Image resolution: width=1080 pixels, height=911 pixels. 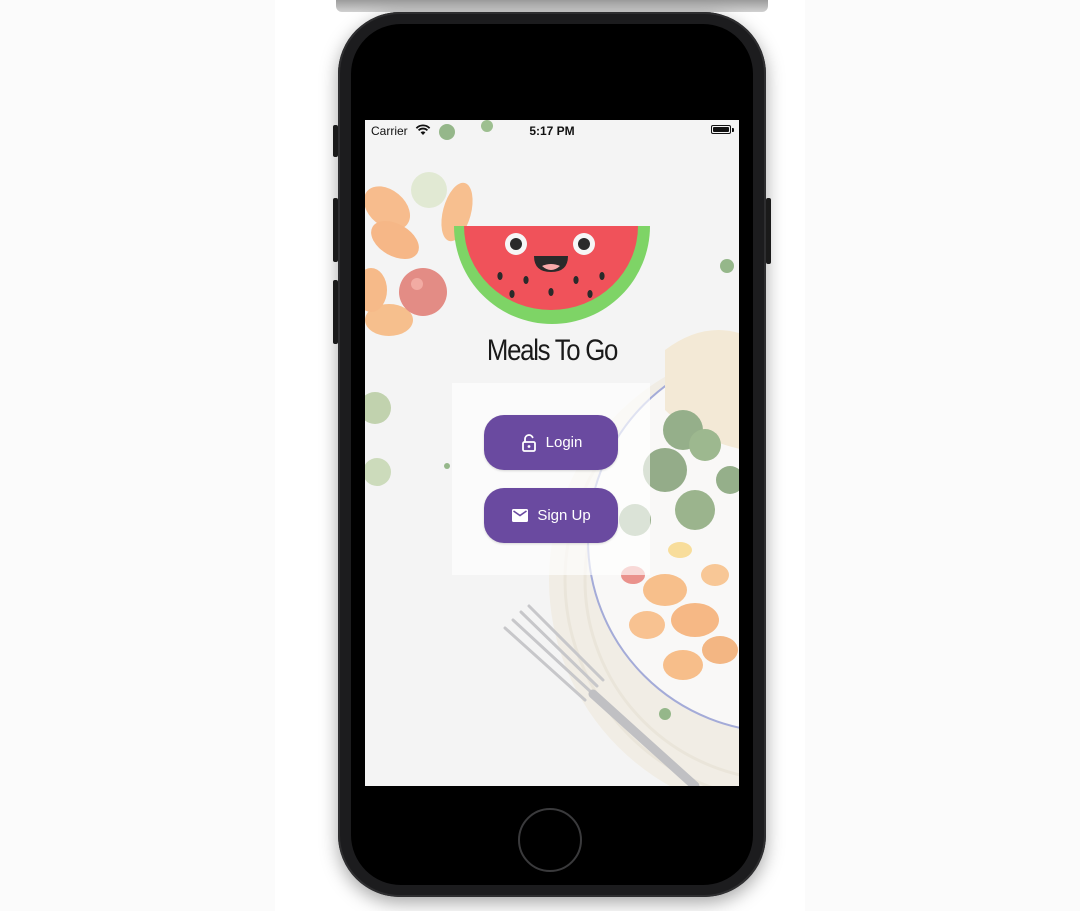 What do you see at coordinates (733, 130) in the screenshot?
I see `battery-cap` at bounding box center [733, 130].